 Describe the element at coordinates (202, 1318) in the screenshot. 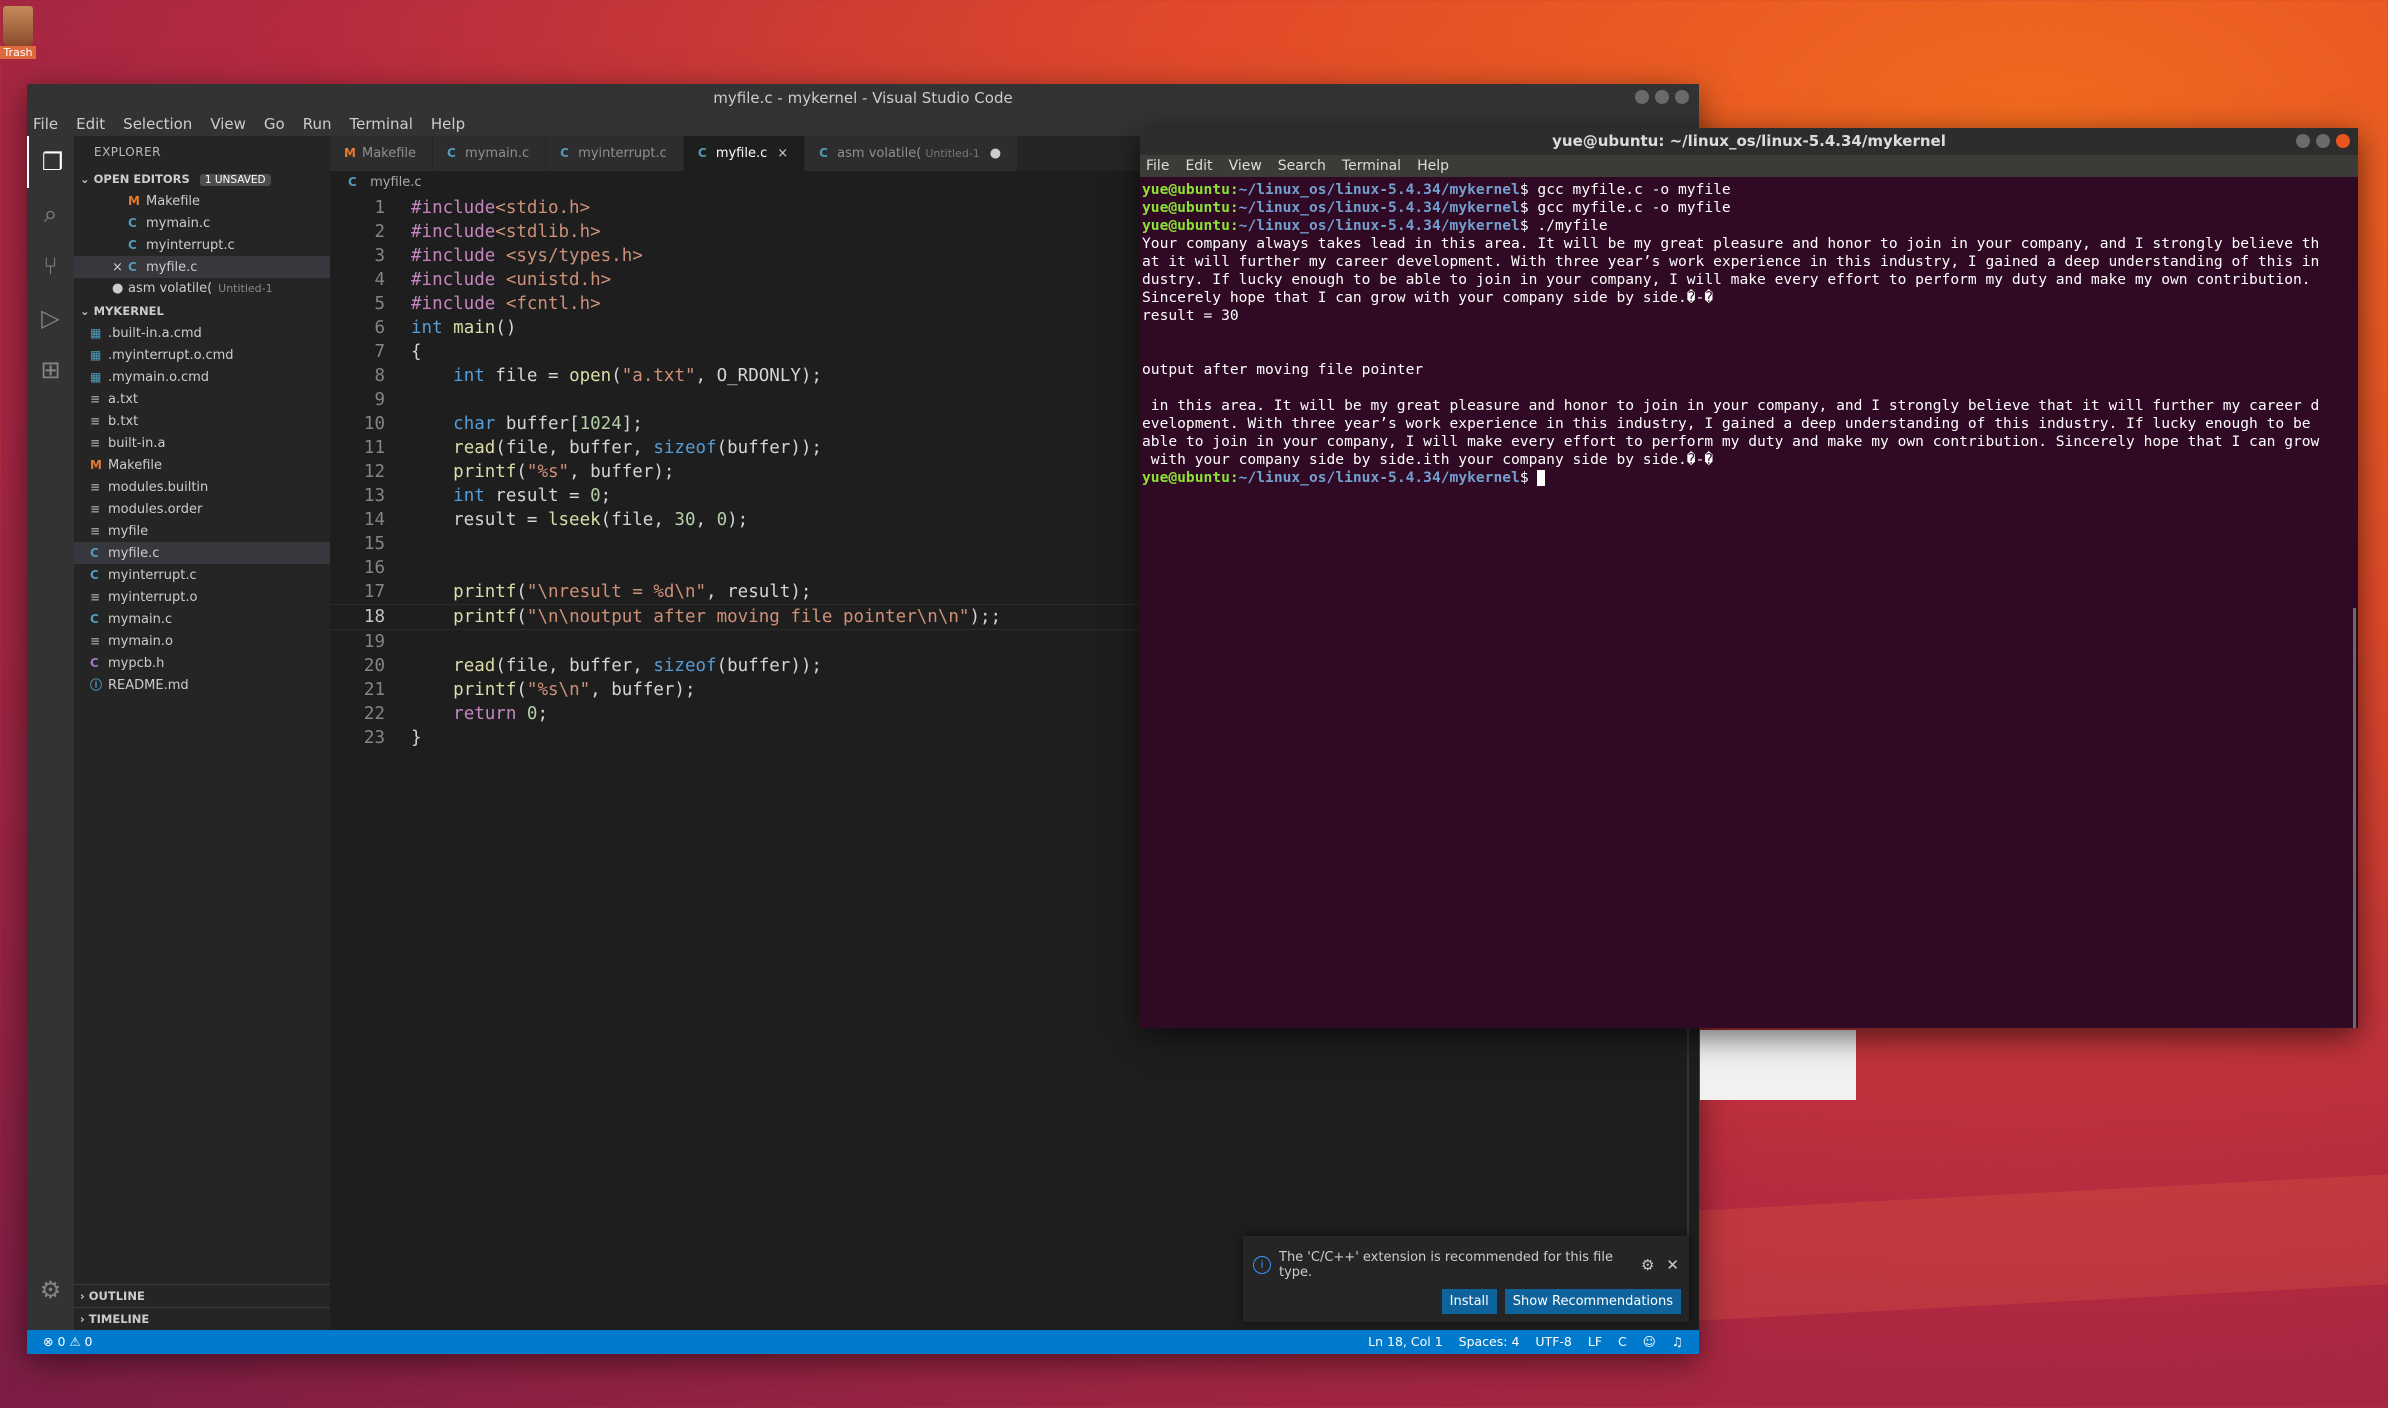

I see `timeline-header: › TIMELINE` at that location.